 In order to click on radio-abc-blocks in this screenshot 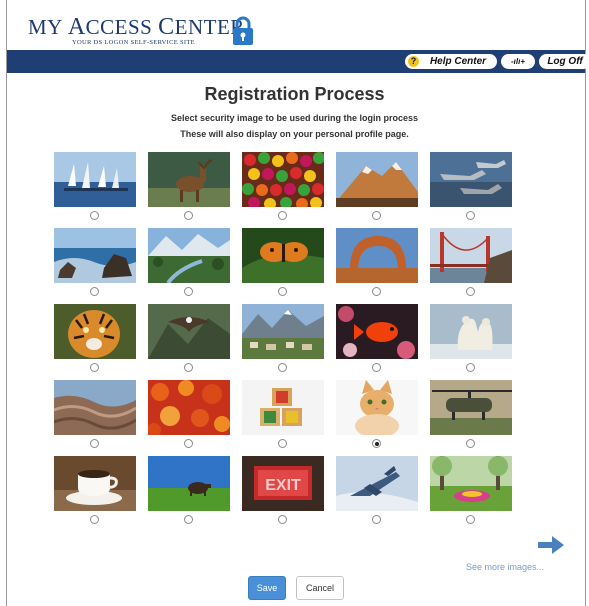, I will do `click(282, 443)`.